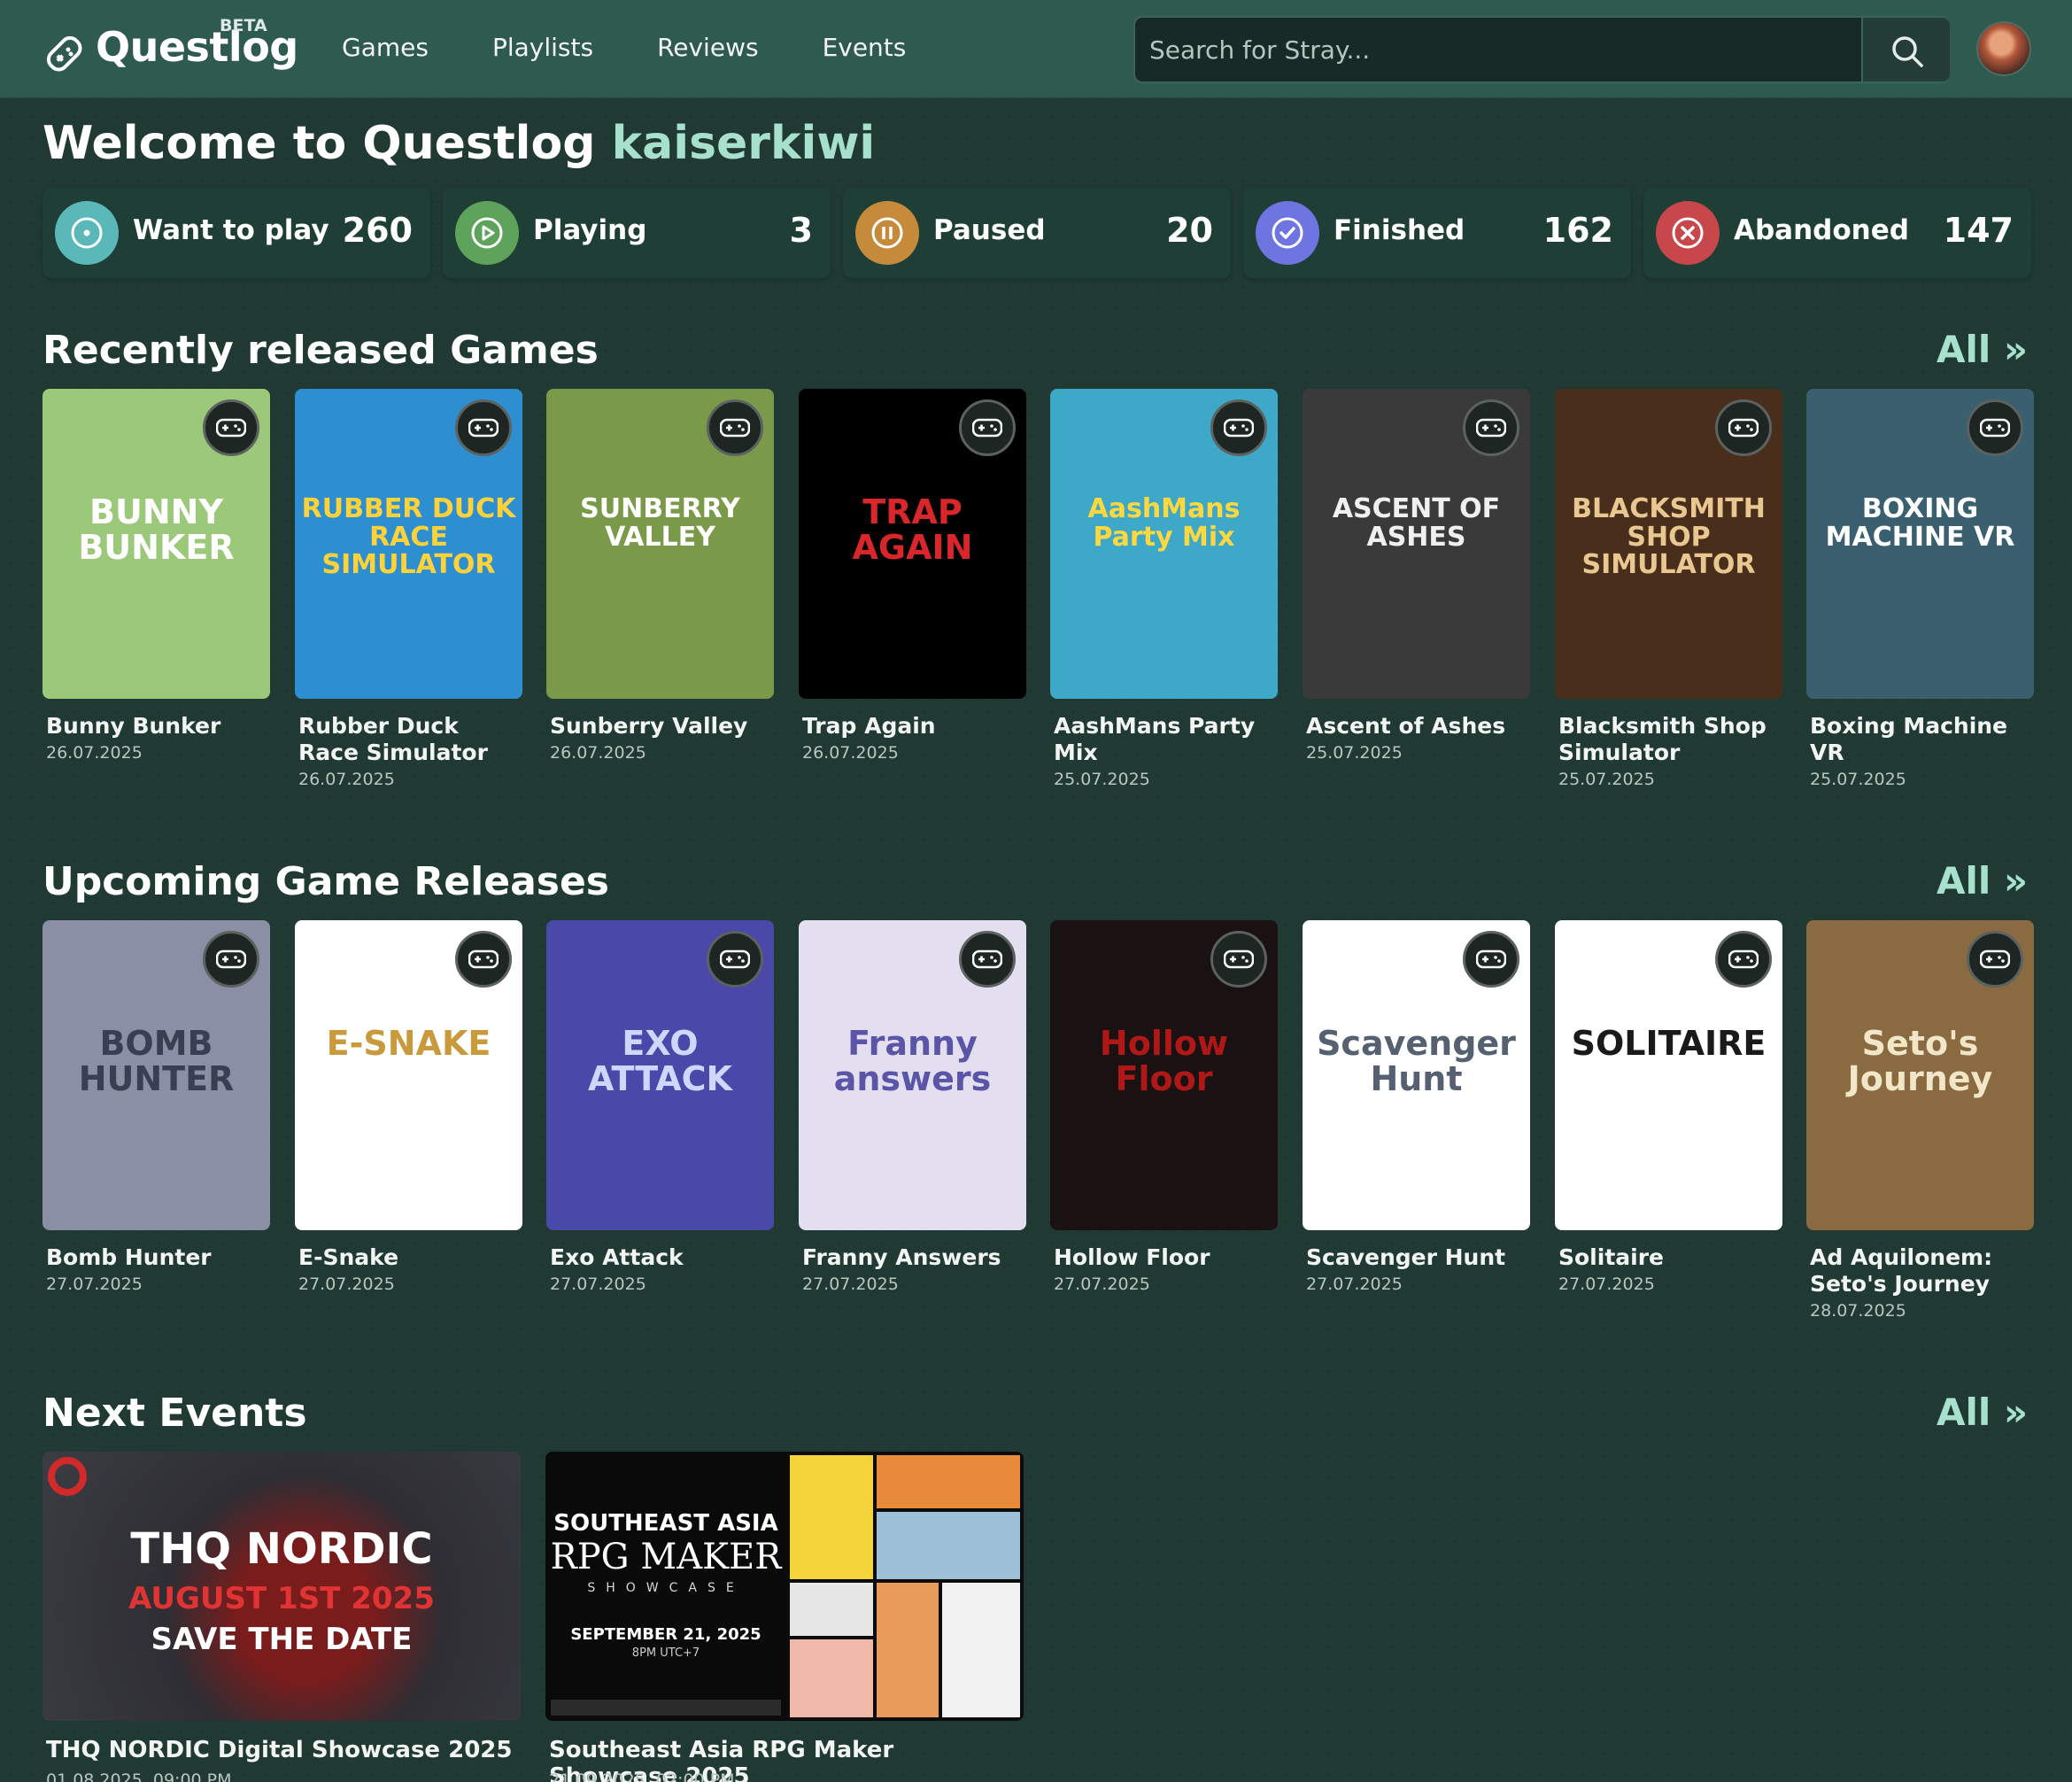 Image resolution: width=2072 pixels, height=1782 pixels. I want to click on event-date: 01.08.2025, 09:00 PM, so click(139, 1776).